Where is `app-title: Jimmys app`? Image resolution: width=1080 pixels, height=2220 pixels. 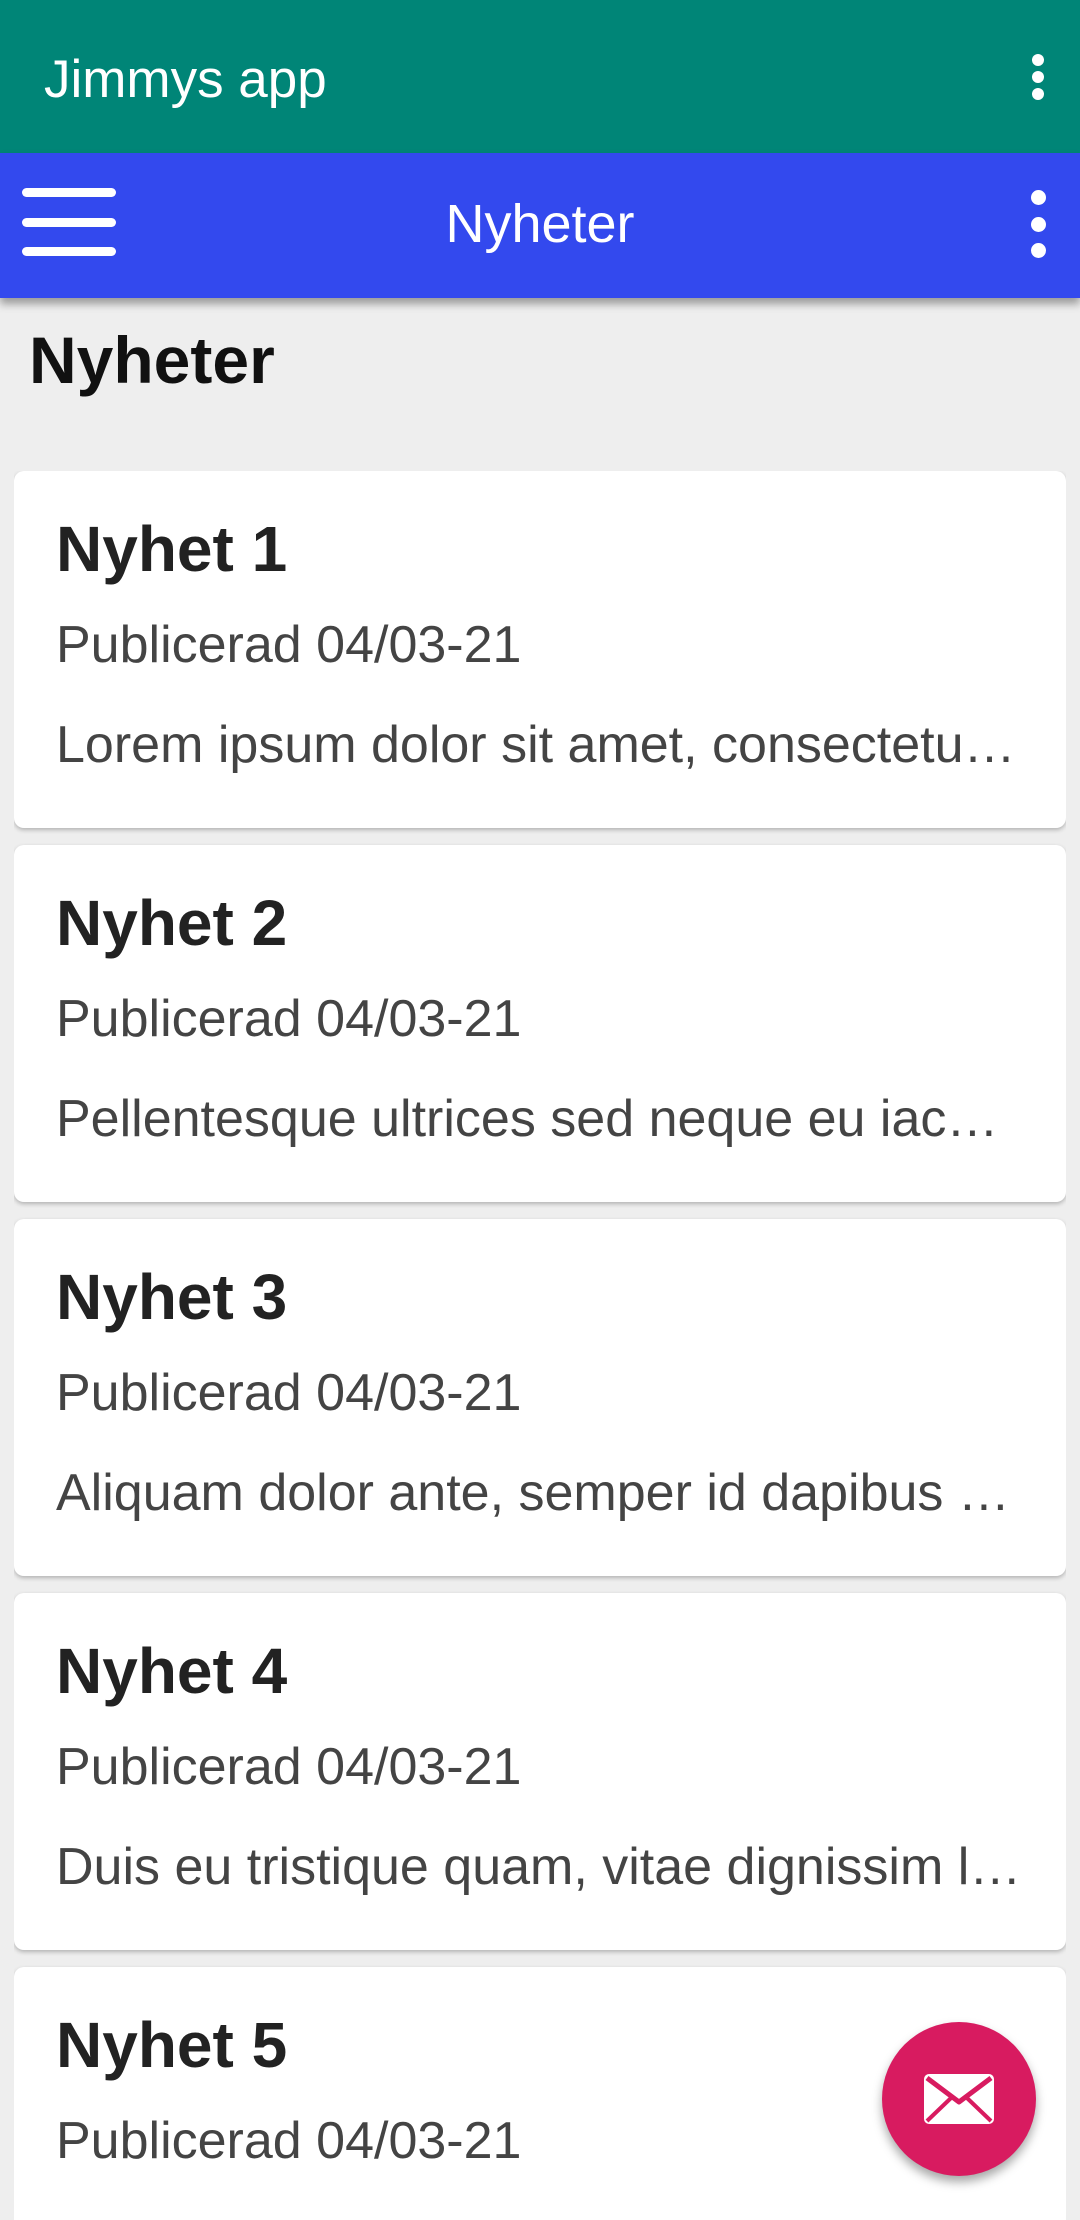
app-title: Jimmys app is located at coordinates (185, 79).